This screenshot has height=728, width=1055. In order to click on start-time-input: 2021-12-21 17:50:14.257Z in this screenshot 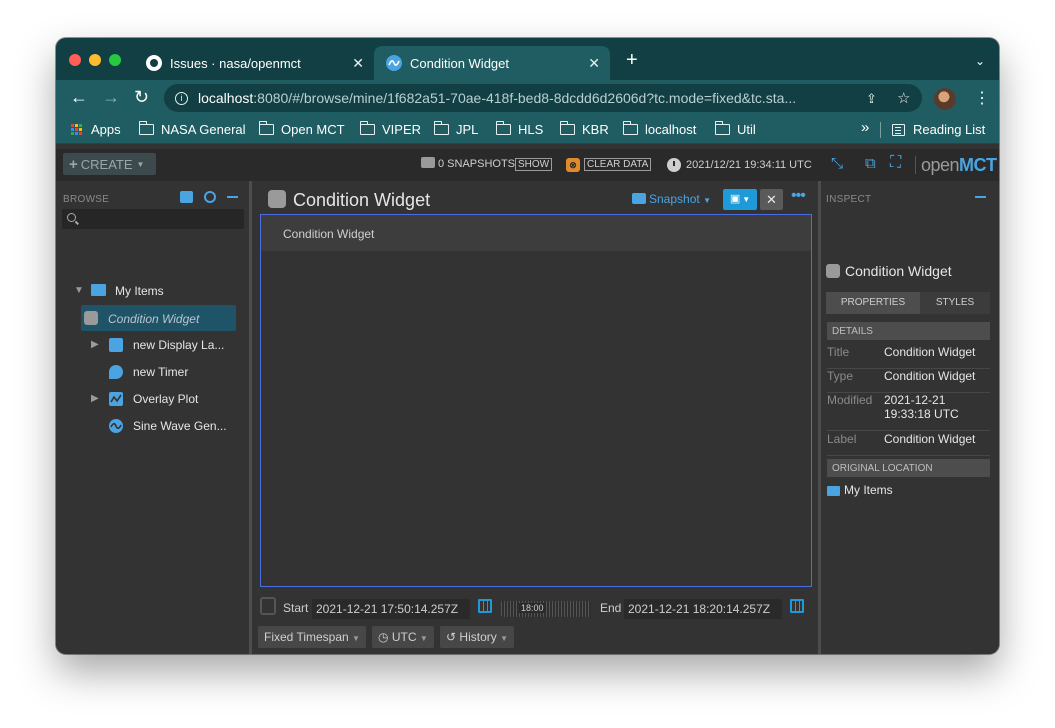, I will do `click(391, 609)`.